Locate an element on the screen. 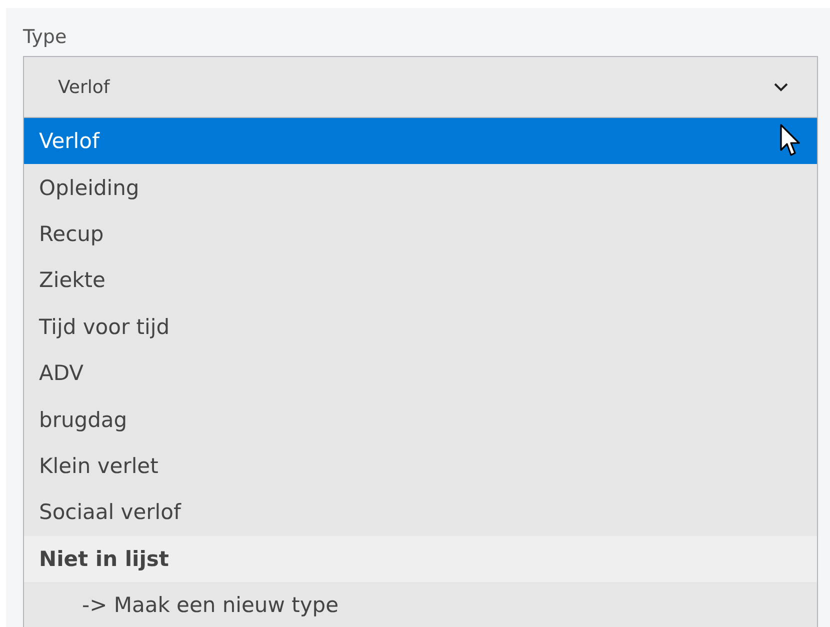 This screenshot has width=830, height=627. type-select: Verlof is located at coordinates (420, 87).